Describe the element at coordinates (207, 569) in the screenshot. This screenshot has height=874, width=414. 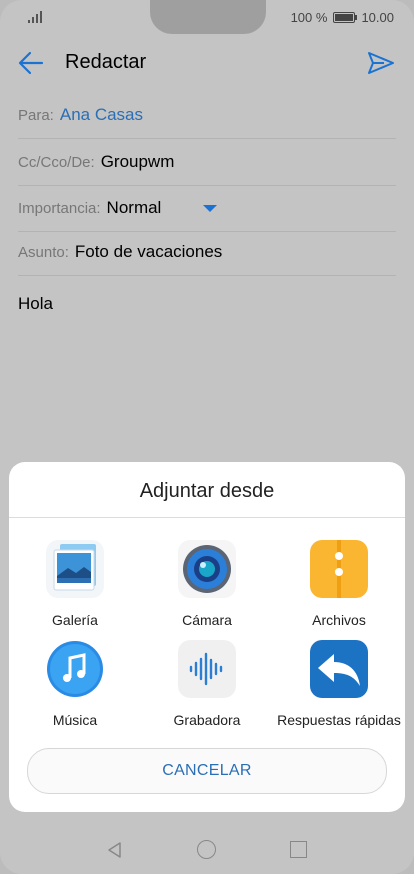
I see `camera-icon` at that location.